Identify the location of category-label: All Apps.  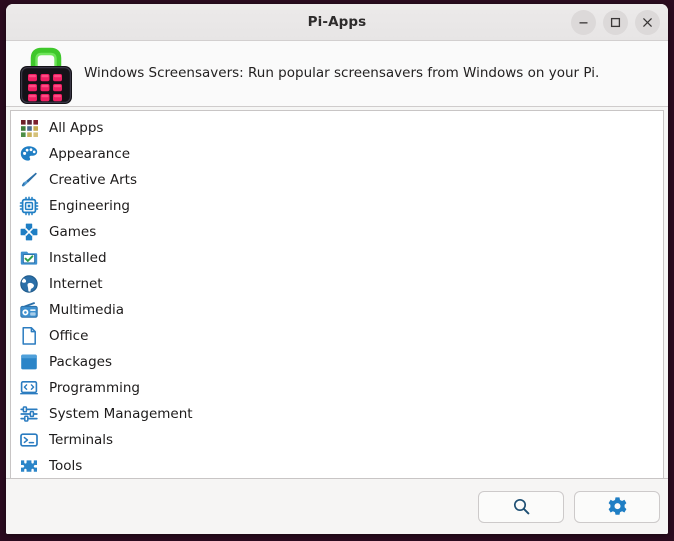
(76, 128).